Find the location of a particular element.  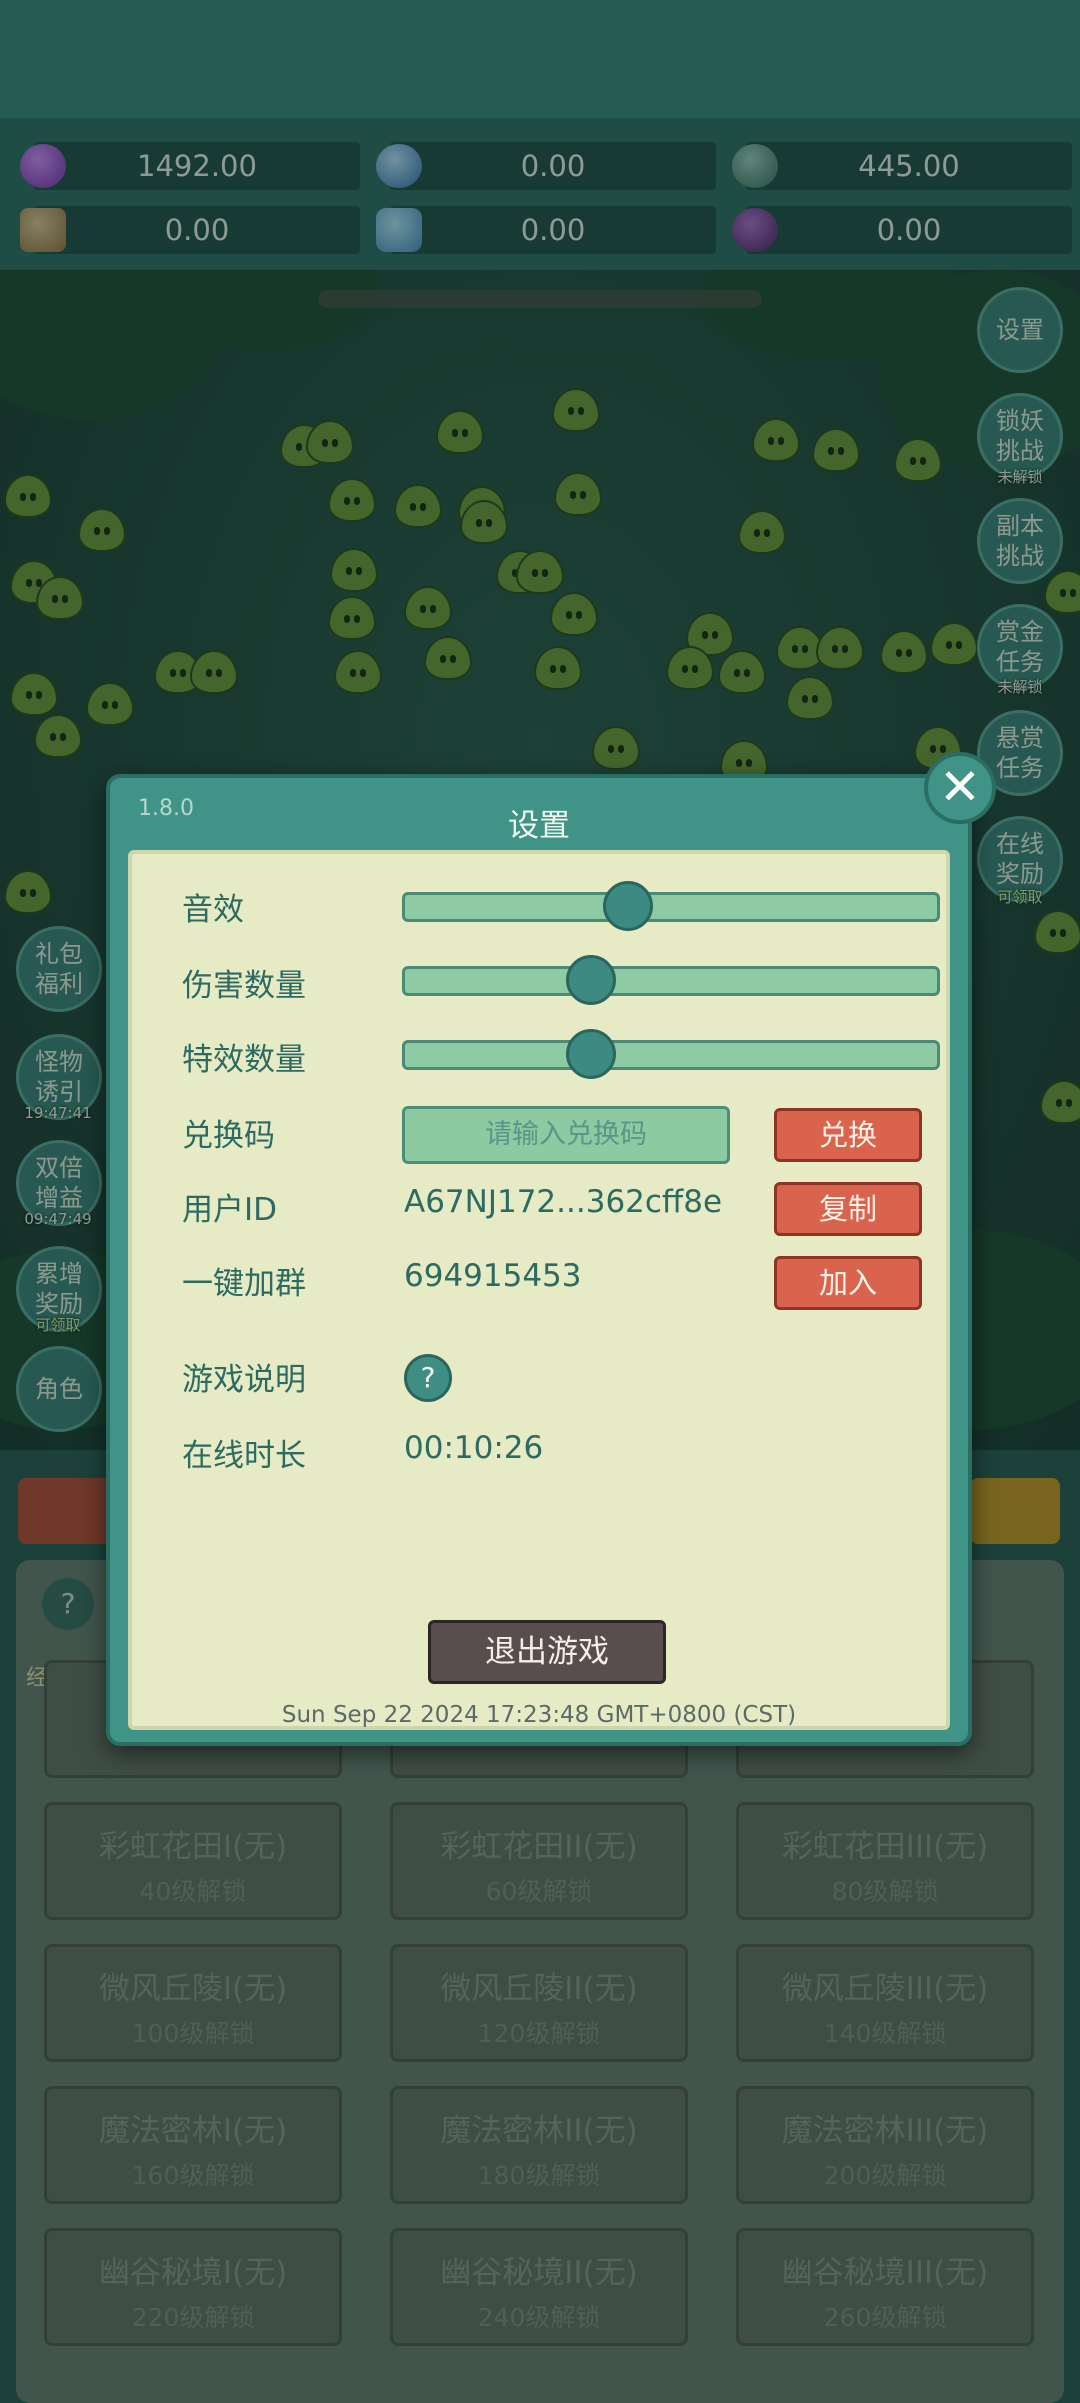

redeem-button: 兑换 is located at coordinates (848, 1135).